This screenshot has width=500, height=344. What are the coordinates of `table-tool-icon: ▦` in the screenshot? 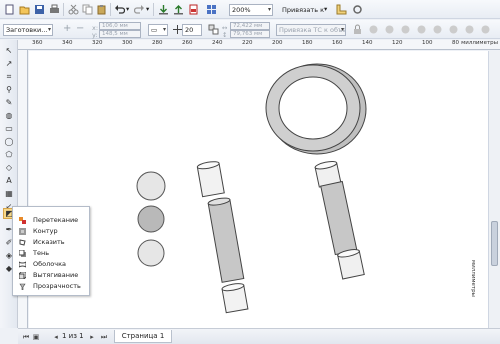 It's located at (9, 193).